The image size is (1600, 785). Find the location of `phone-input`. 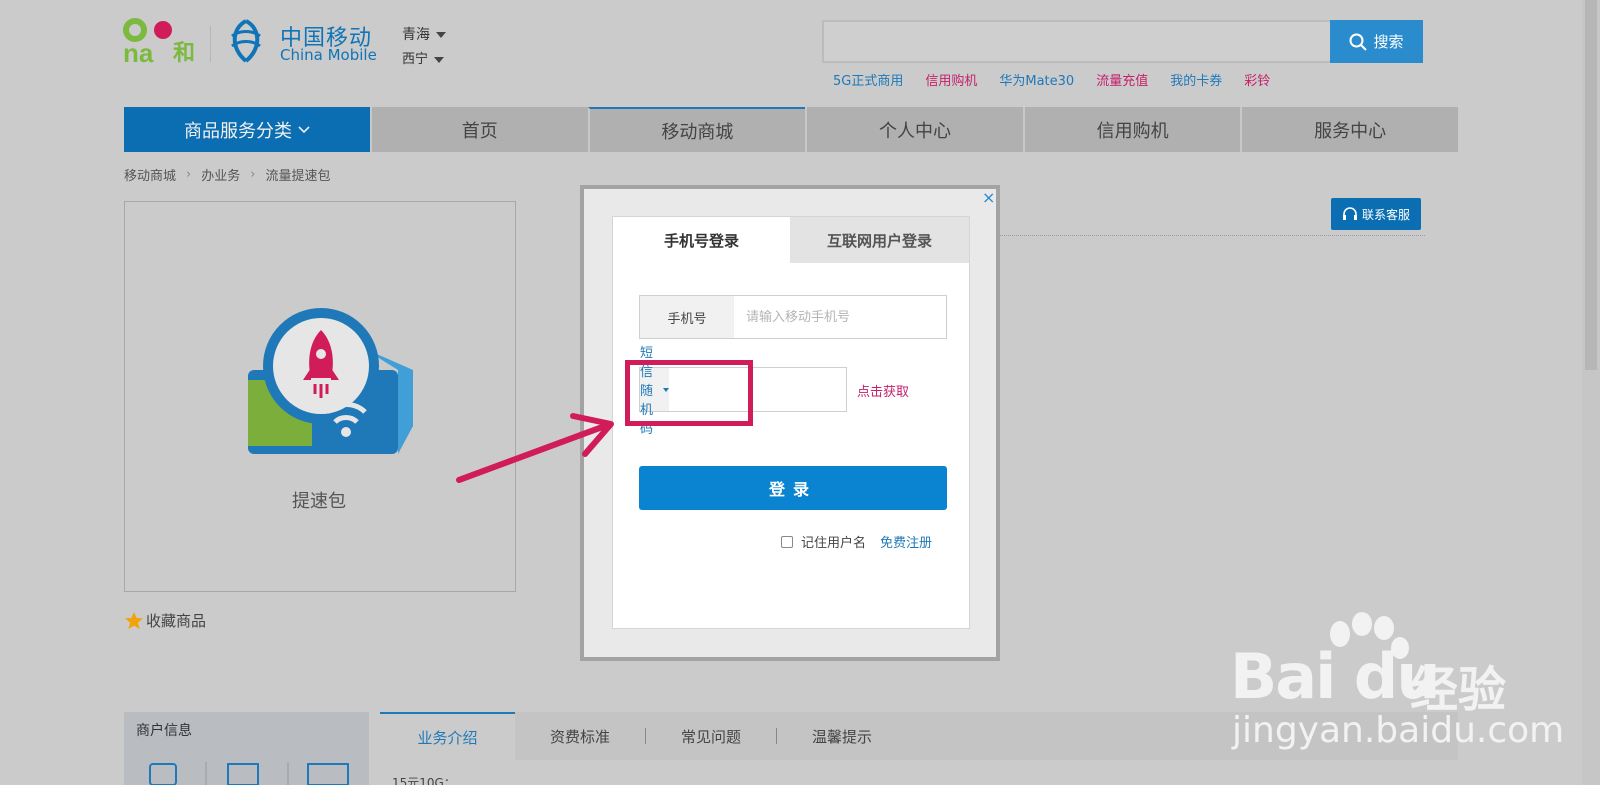

phone-input is located at coordinates (840, 317).